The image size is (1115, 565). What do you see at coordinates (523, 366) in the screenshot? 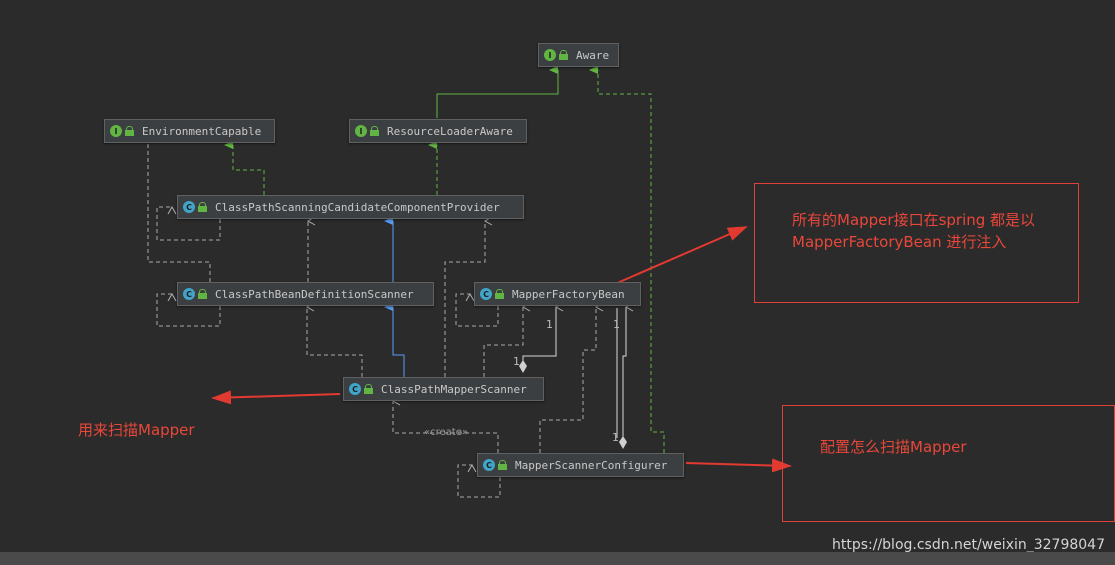
I see `diamond-mapperscanner` at bounding box center [523, 366].